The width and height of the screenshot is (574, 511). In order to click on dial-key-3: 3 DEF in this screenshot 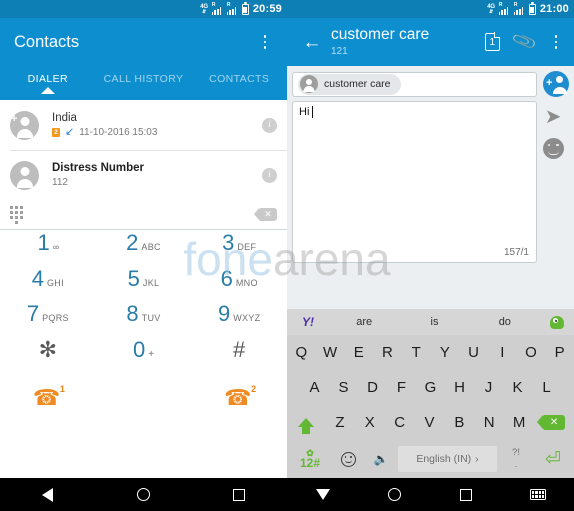, I will do `click(239, 250)`.